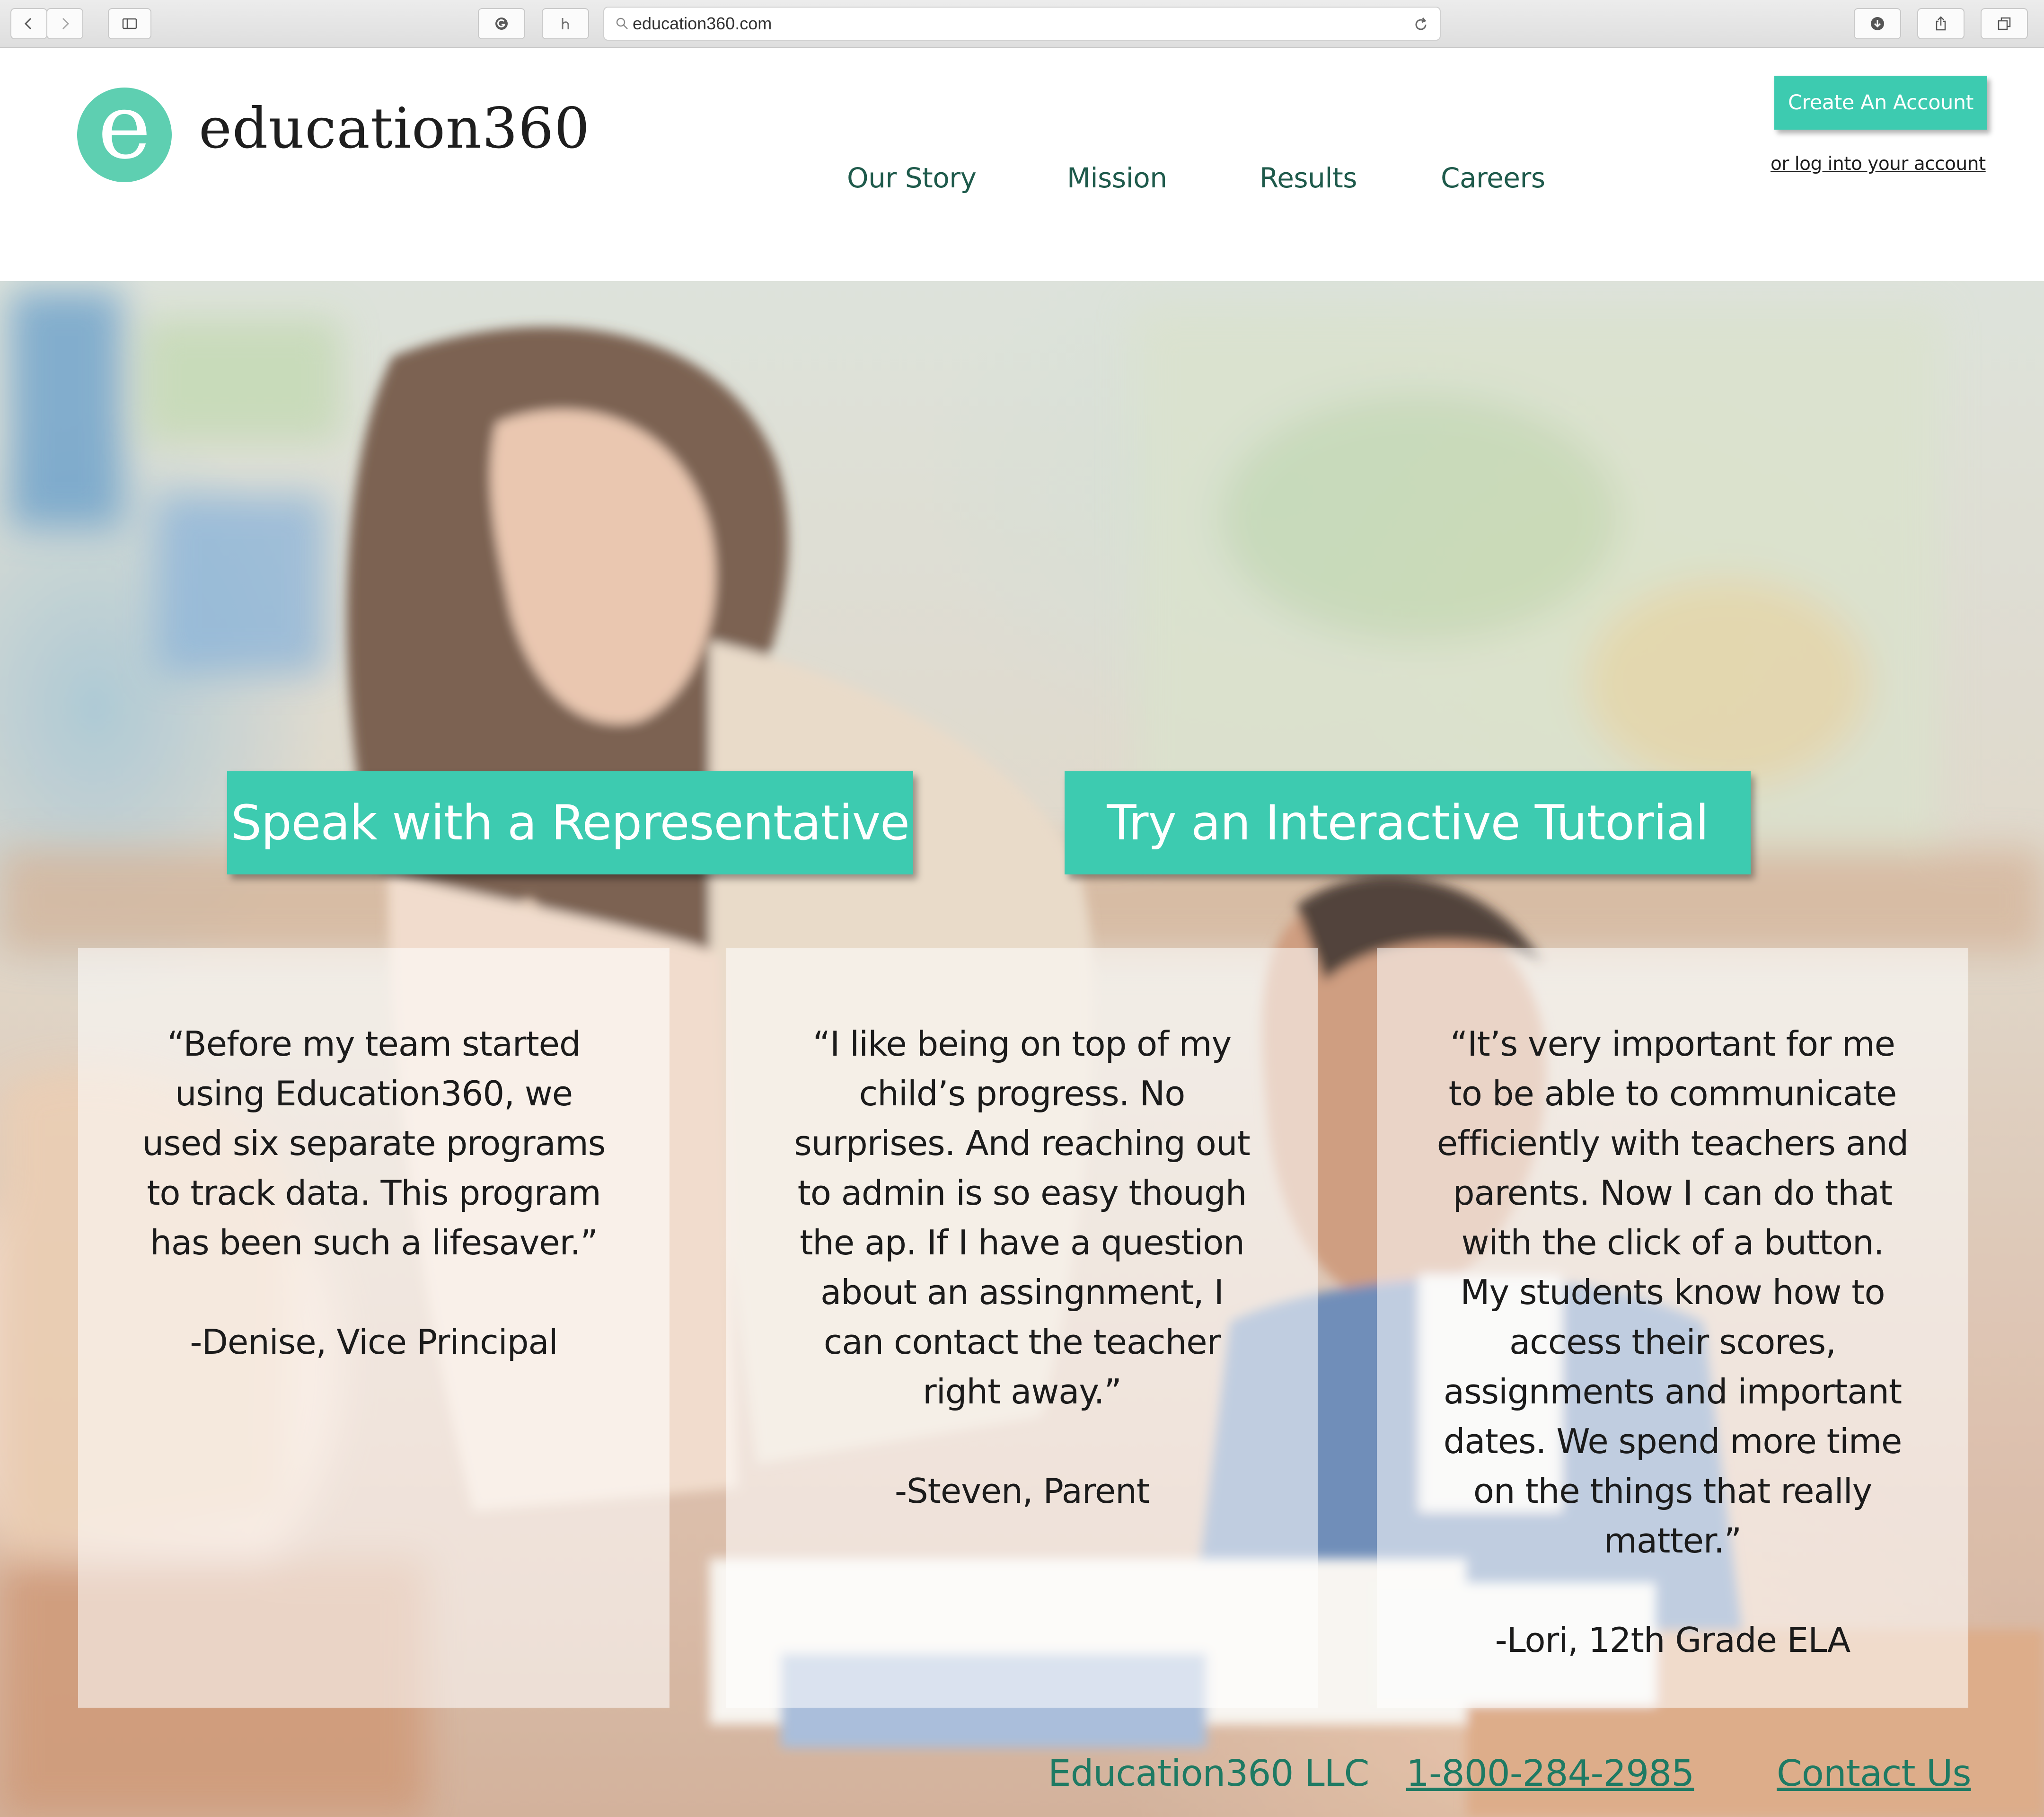  I want to click on grammarly-icon, so click(501, 24).